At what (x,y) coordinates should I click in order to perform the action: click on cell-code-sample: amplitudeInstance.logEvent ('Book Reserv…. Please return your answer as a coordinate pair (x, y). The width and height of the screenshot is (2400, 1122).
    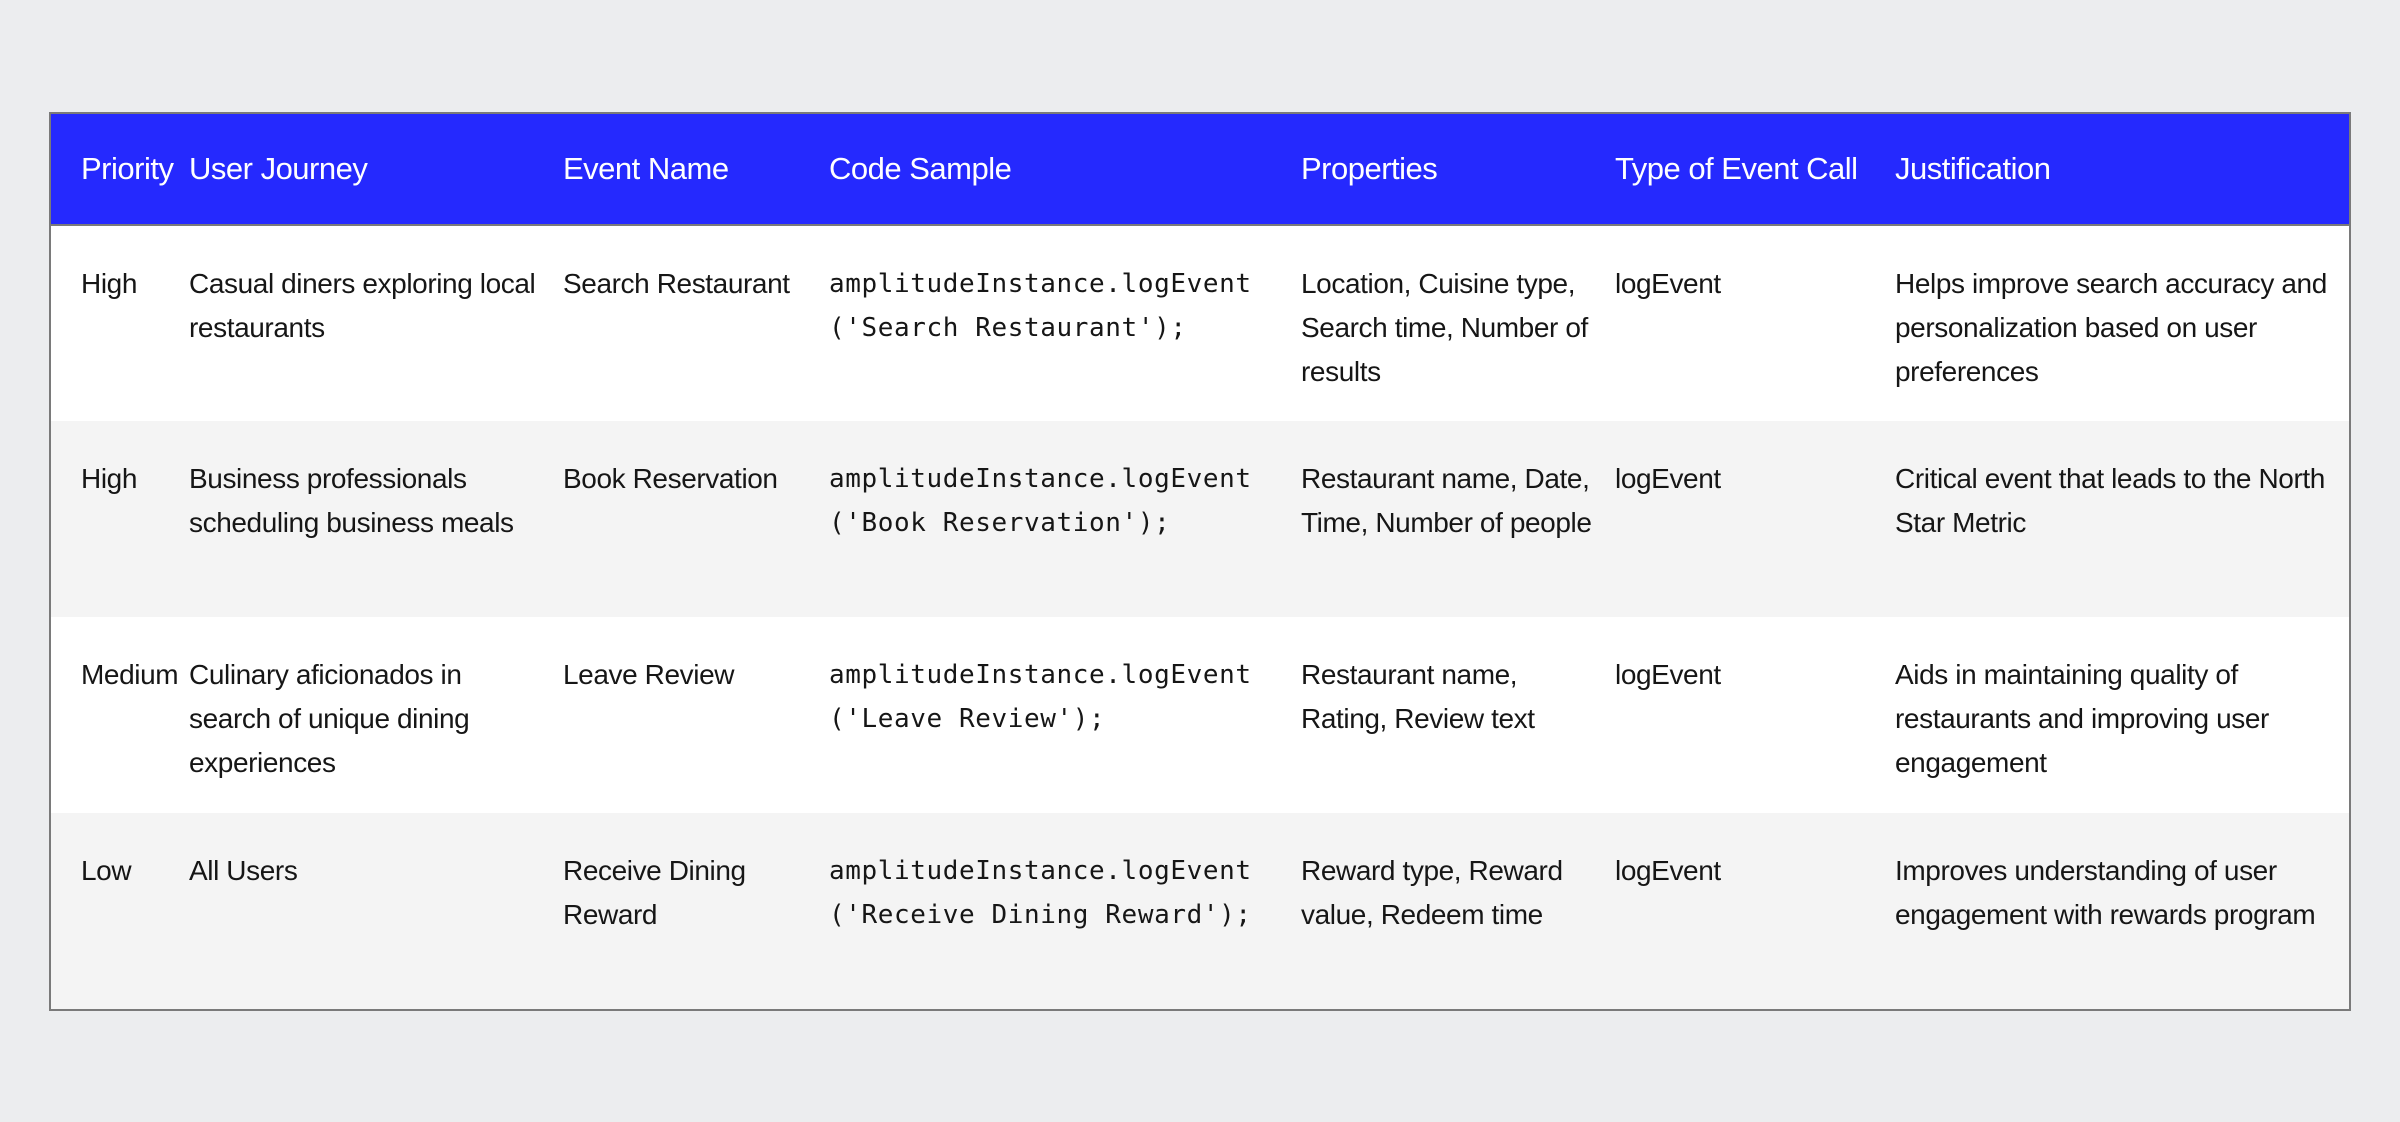
    Looking at the image, I should click on (1040, 501).